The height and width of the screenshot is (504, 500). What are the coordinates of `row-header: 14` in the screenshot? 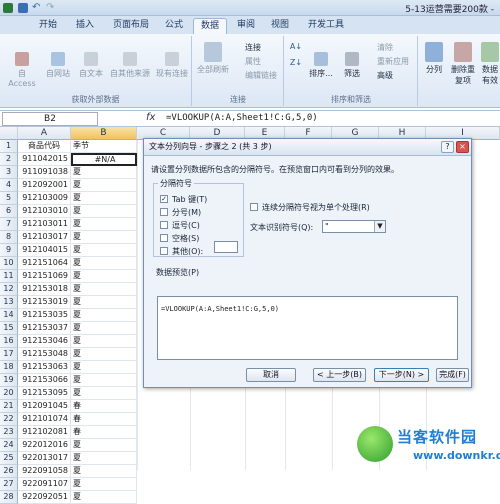 It's located at (9, 315).